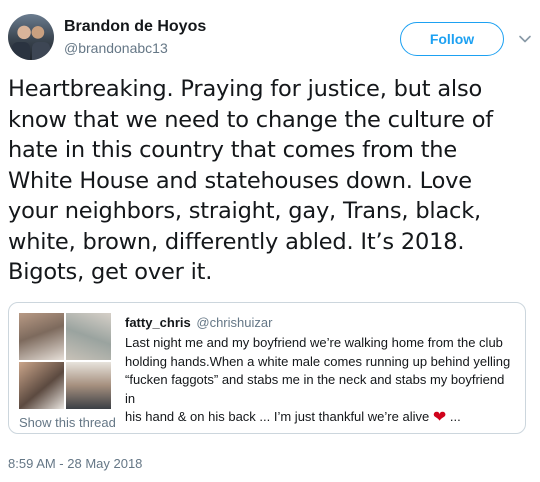  What do you see at coordinates (158, 322) in the screenshot?
I see `quoted-author-name: fatty_chris` at bounding box center [158, 322].